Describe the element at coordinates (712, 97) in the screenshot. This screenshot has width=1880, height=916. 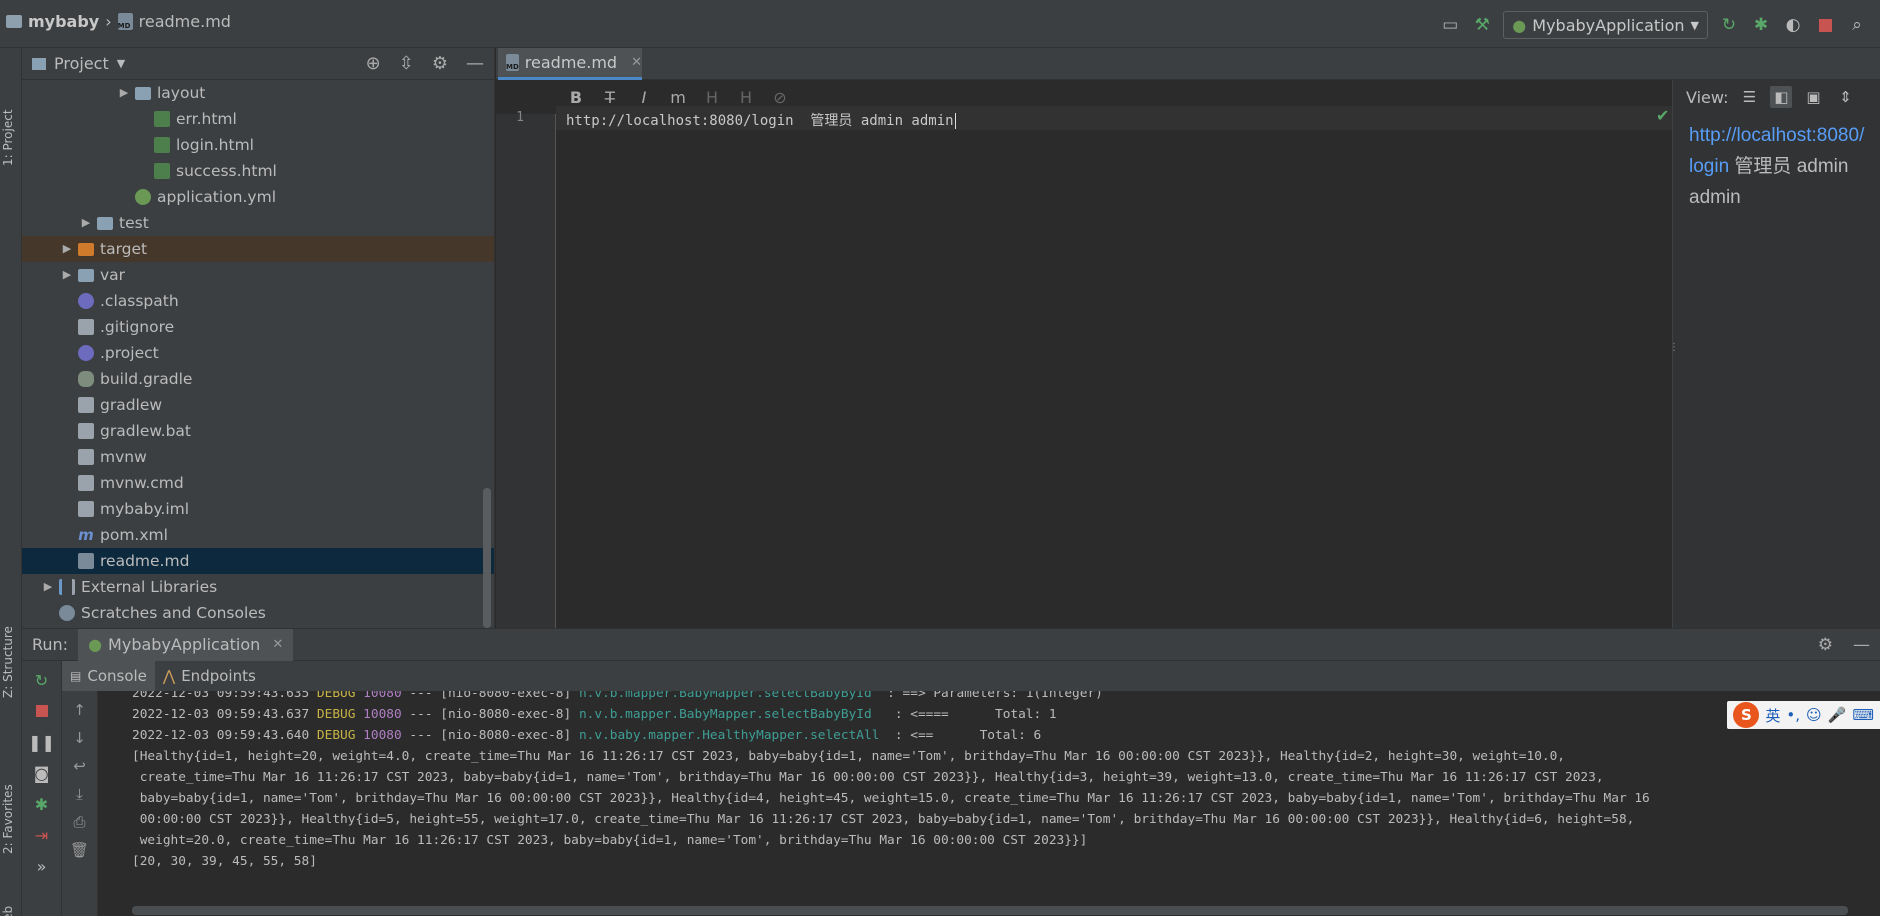
I see `header-up-icon: H` at that location.